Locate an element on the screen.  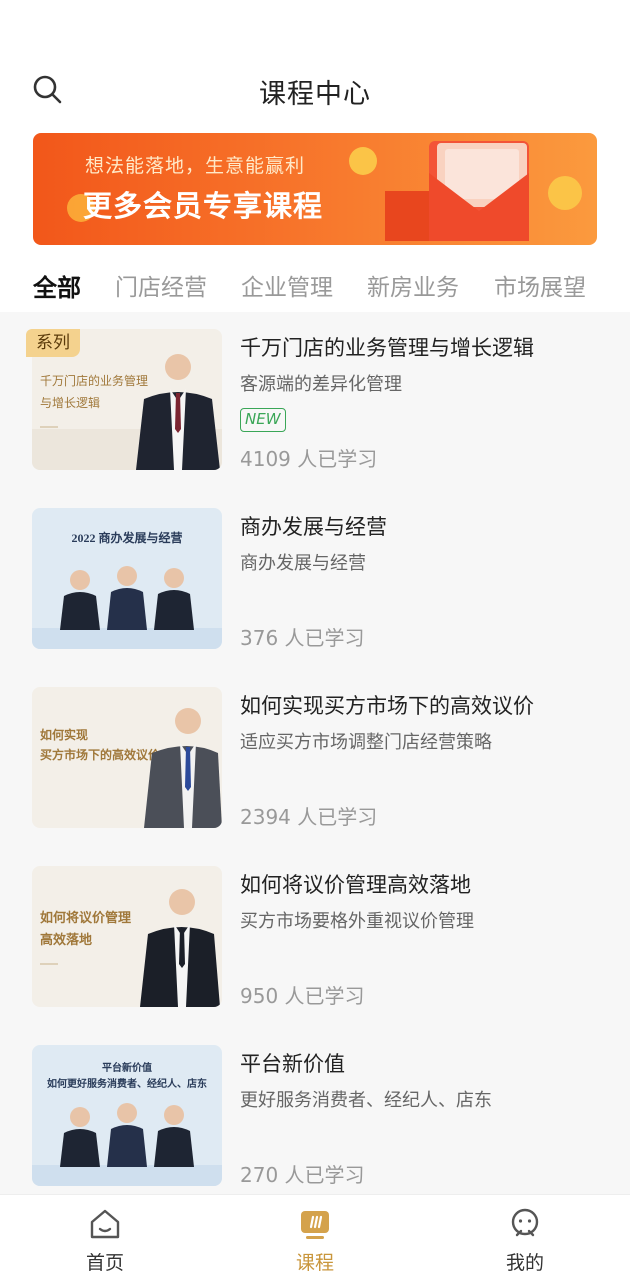
course-subtitle: 更好服务消费者、经纪人、店东 is located at coordinates (366, 1100).